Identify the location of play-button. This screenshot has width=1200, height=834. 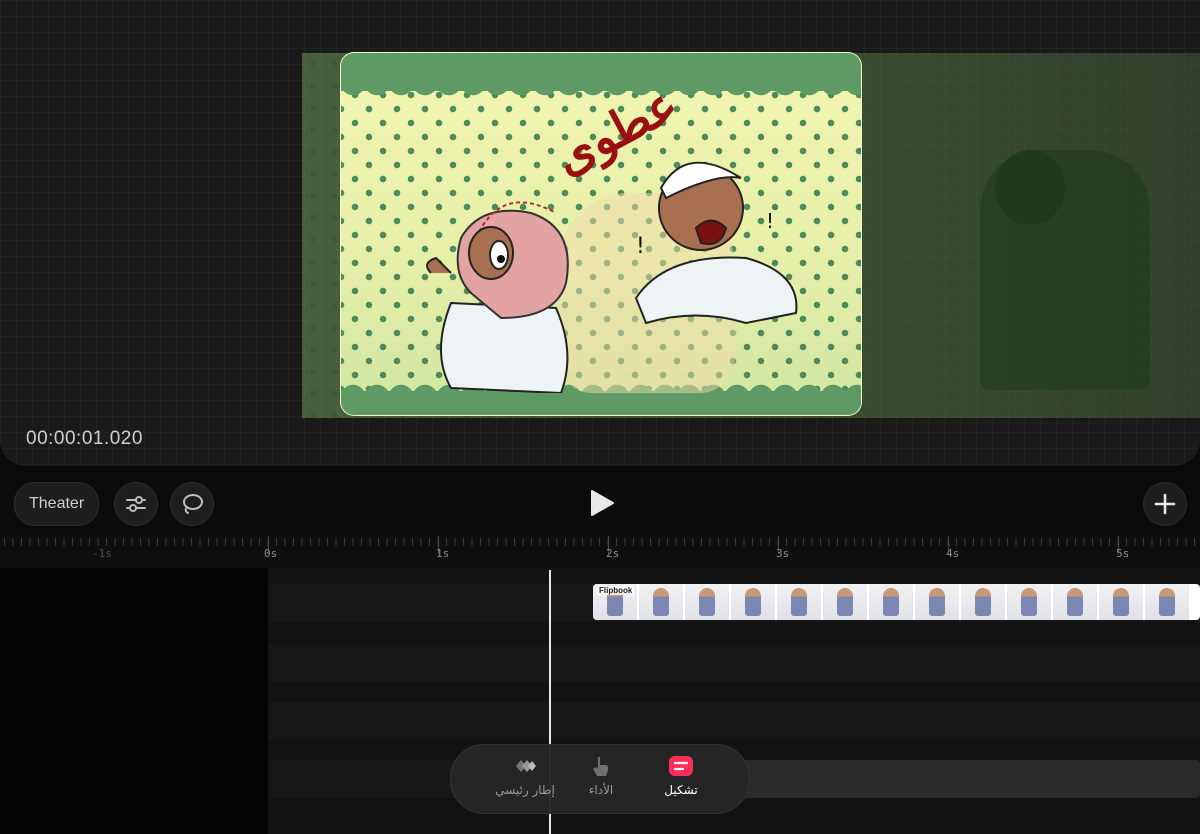
(602, 503).